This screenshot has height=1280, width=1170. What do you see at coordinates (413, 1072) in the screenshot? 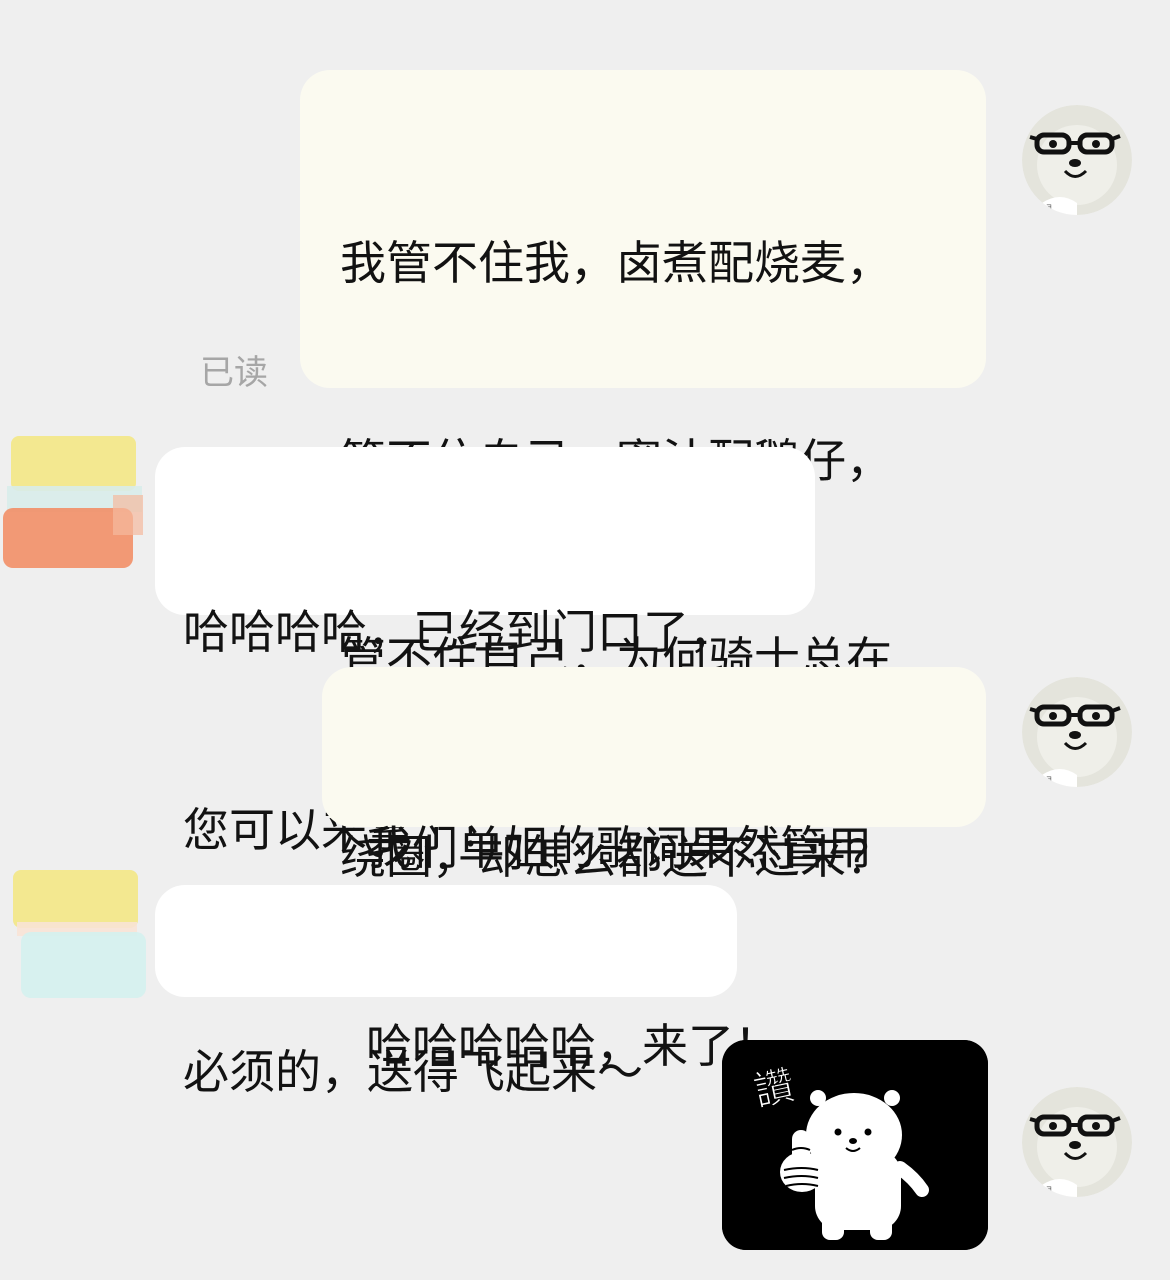
I see `message-line: 必须的，送得飞起来～` at bounding box center [413, 1072].